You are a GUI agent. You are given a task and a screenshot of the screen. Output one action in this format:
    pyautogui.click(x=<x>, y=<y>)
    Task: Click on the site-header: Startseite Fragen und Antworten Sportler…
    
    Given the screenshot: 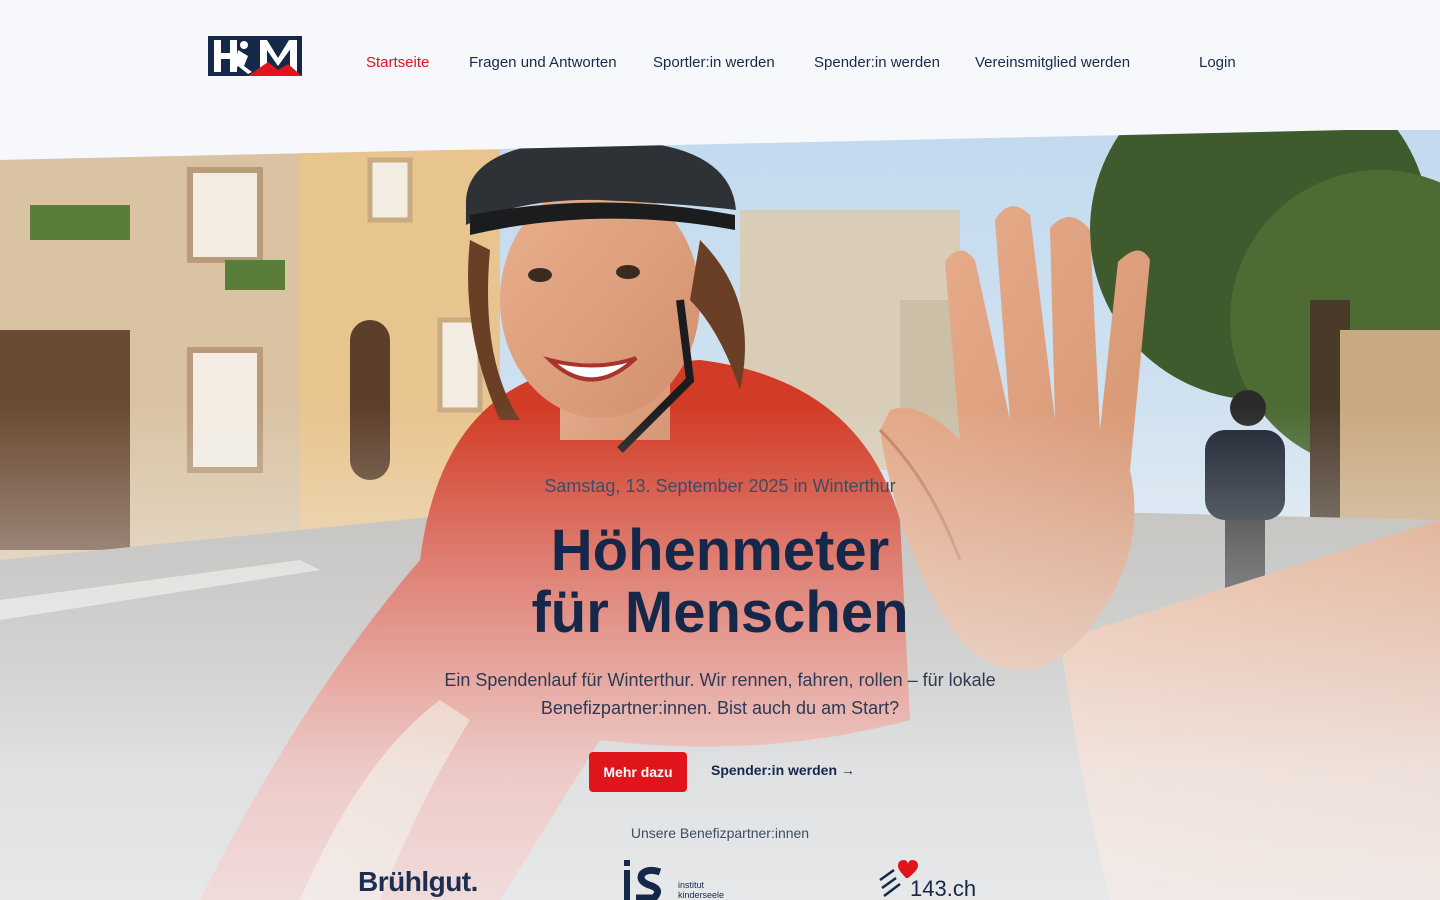 What is the action you would take?
    pyautogui.click(x=720, y=65)
    